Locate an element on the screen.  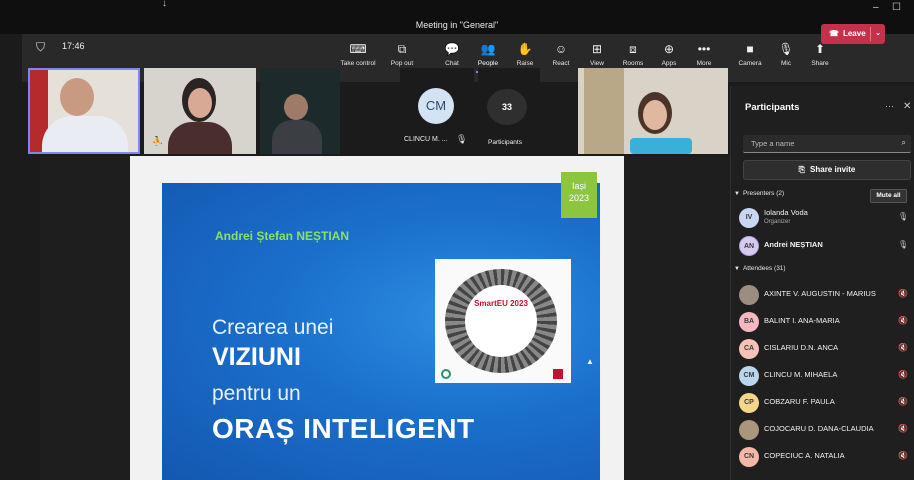
participant-search-input: Type a name ⌕ is located at coordinates (827, 144).